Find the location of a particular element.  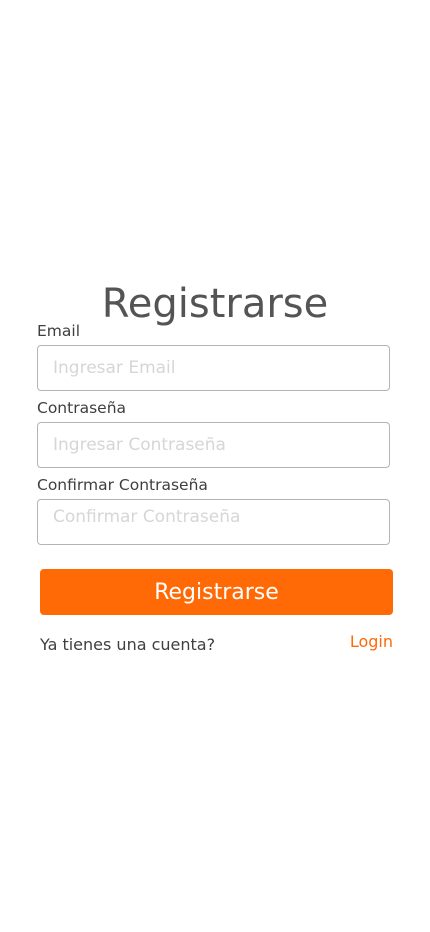

have-account-text: Ya tienes una cuenta? is located at coordinates (128, 644).